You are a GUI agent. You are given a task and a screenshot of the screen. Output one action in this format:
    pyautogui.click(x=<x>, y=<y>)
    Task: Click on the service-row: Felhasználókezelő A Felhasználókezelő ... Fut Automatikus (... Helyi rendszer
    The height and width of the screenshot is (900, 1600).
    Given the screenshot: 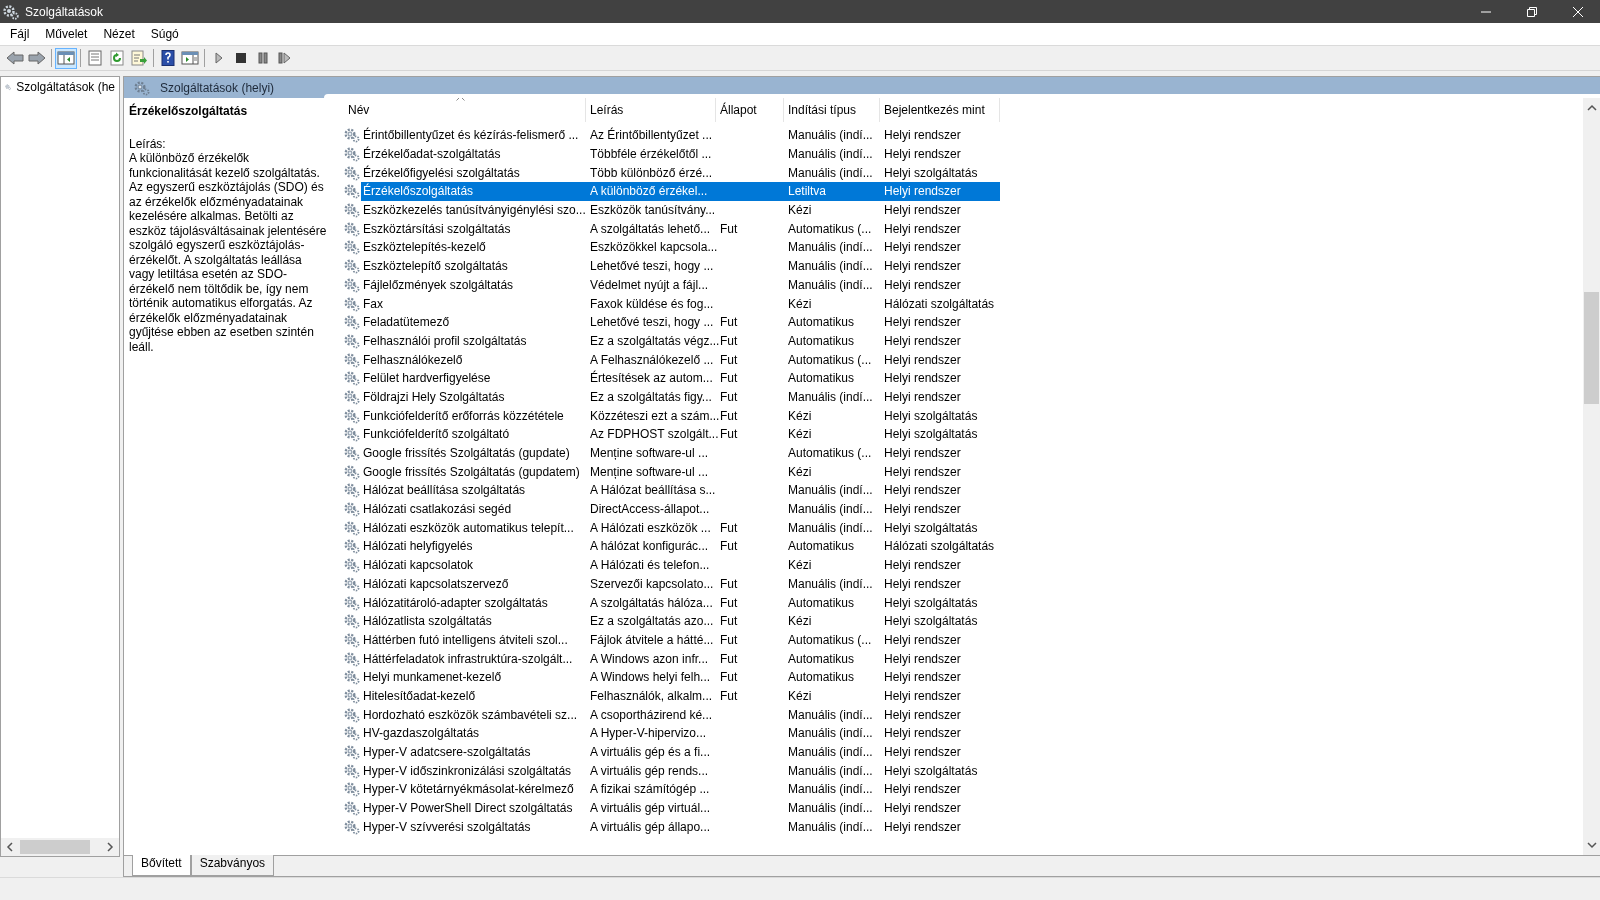 What is the action you would take?
    pyautogui.click(x=963, y=359)
    